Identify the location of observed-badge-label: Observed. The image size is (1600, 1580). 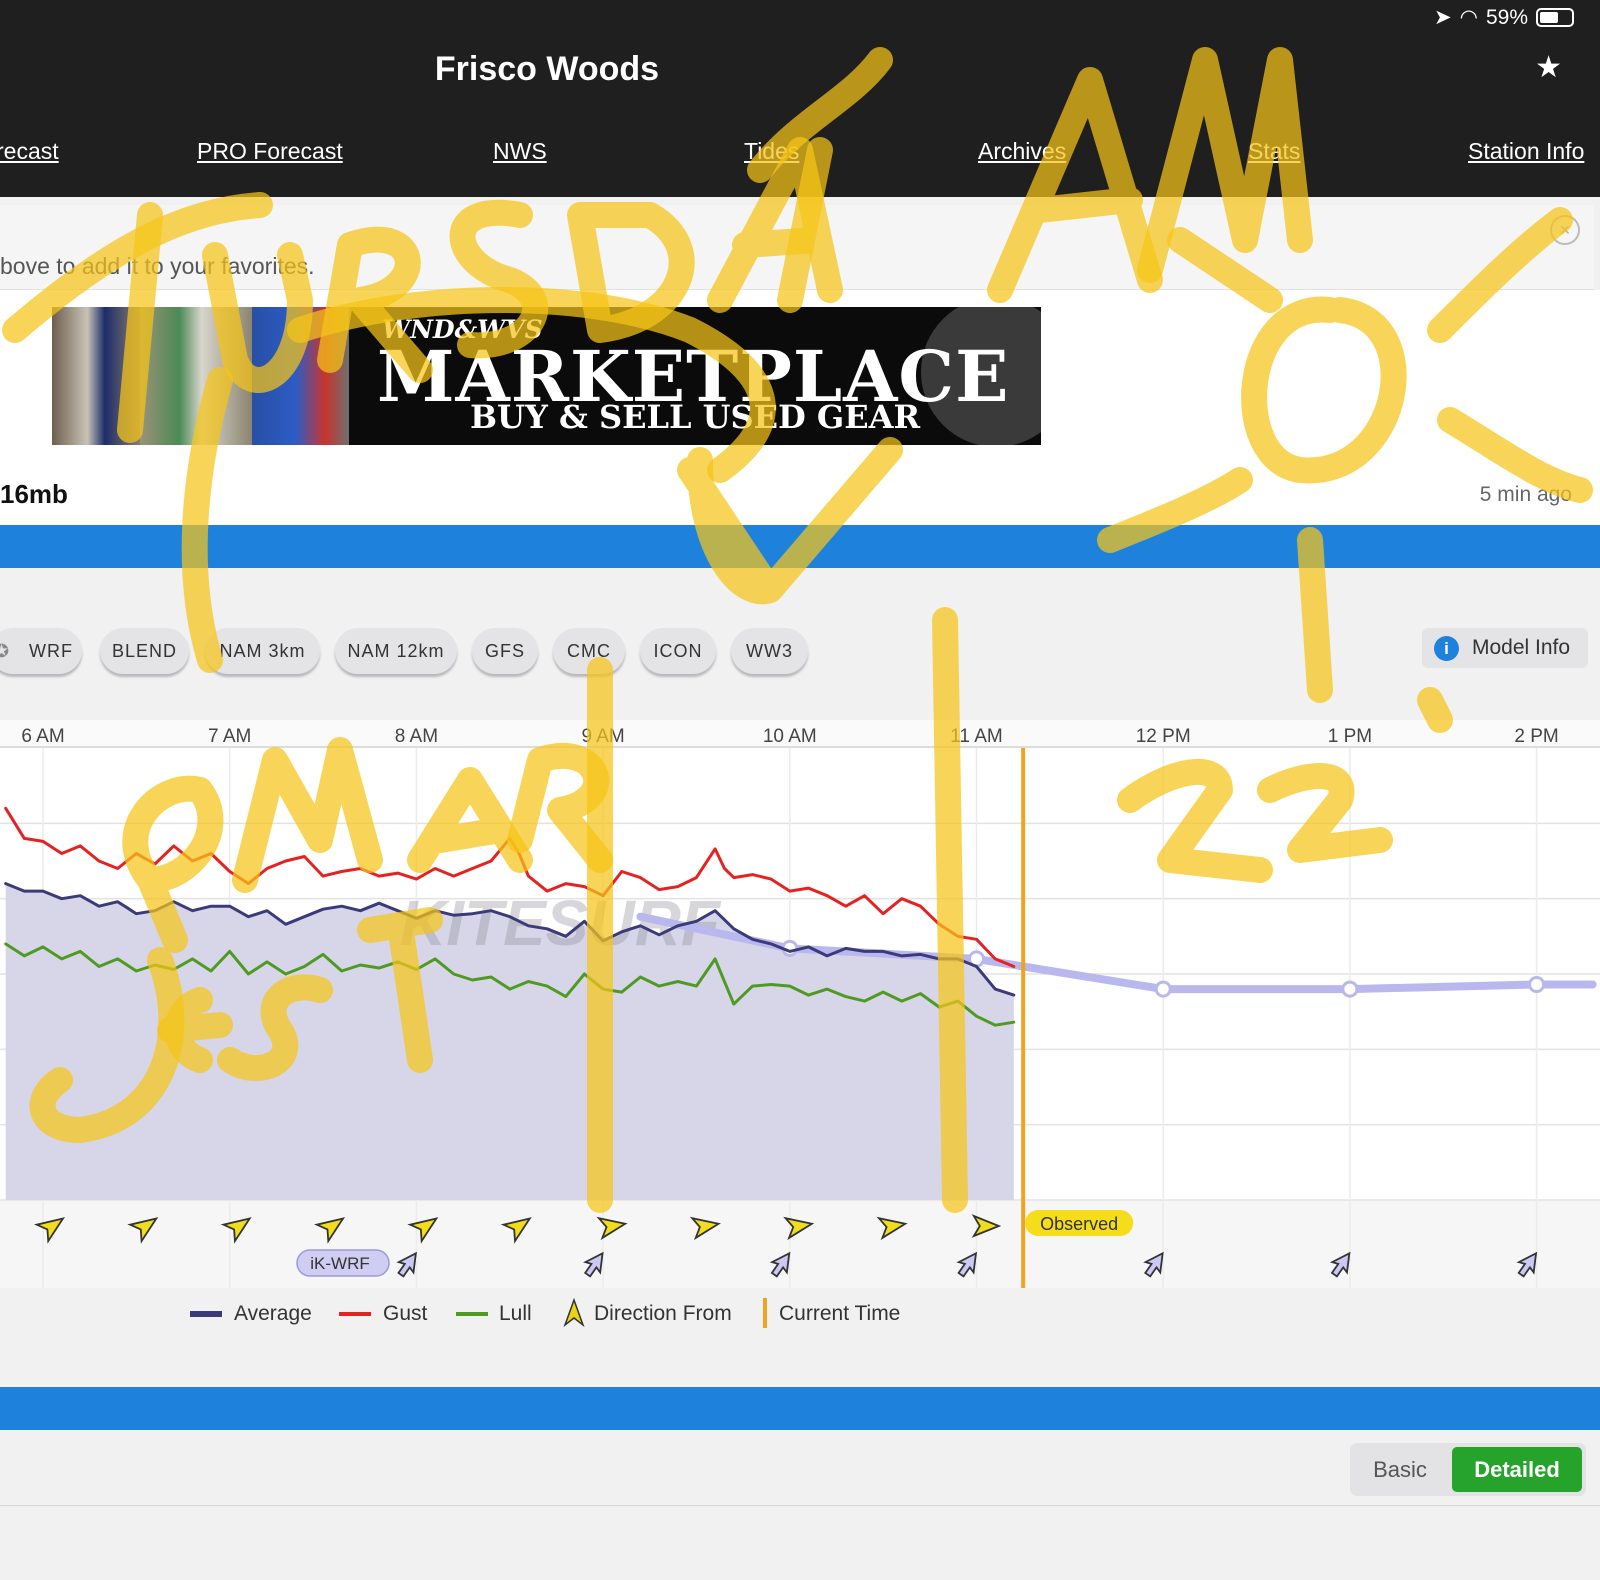
(1079, 1224).